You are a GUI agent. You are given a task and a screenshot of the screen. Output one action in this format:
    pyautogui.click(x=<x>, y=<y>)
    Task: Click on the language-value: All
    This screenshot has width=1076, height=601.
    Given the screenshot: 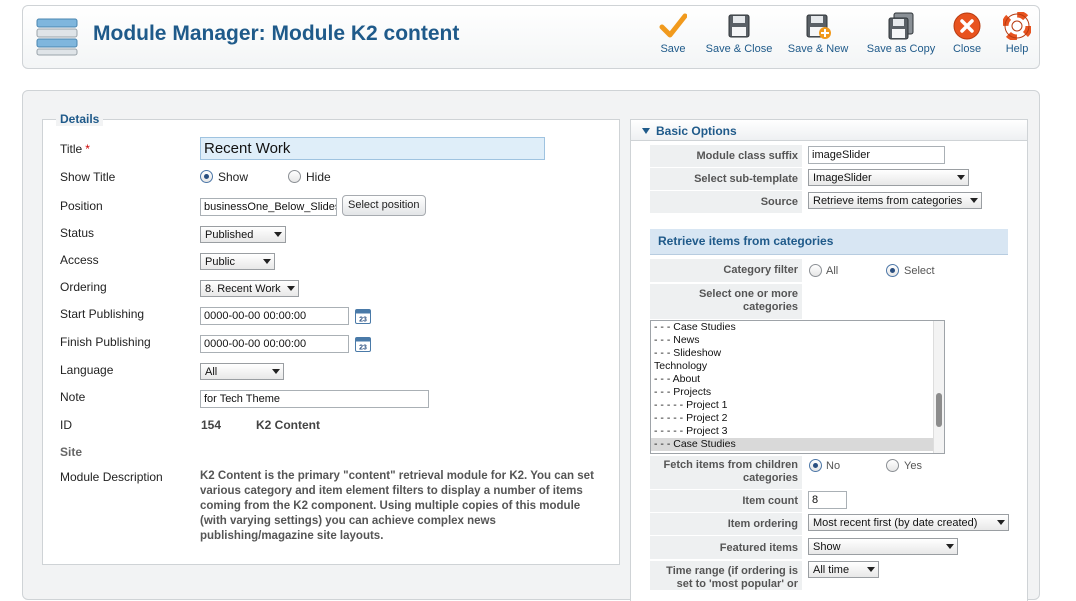 What is the action you would take?
    pyautogui.click(x=211, y=372)
    